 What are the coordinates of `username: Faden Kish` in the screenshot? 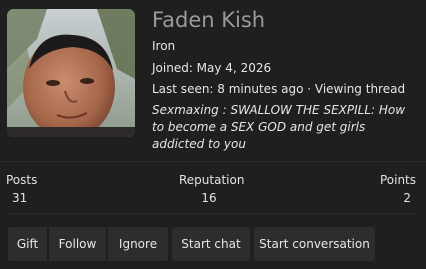 It's located at (286, 20).